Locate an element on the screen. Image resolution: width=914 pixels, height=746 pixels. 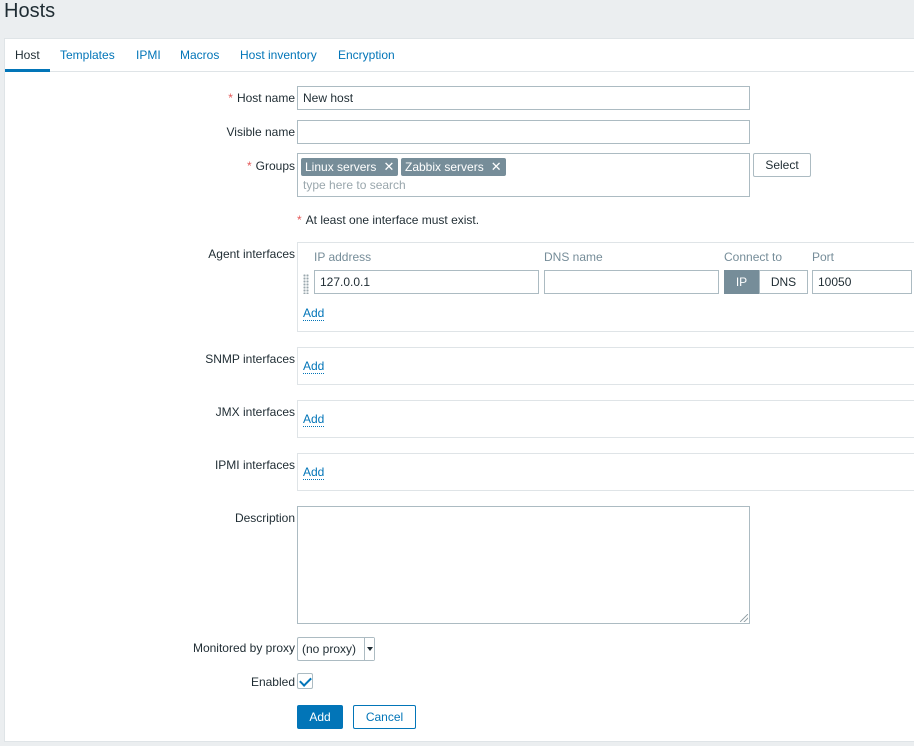
cancel-button: Cancel is located at coordinates (384, 717).